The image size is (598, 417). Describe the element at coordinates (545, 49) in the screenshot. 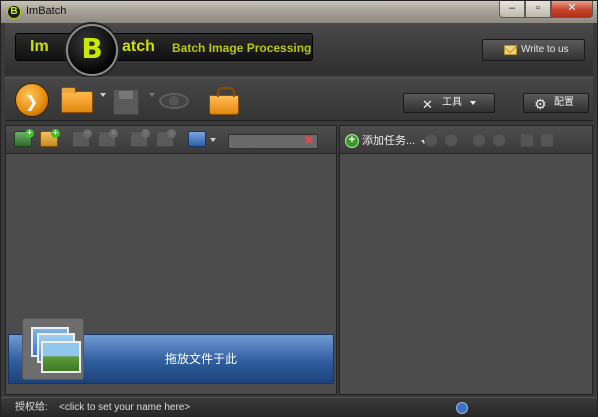

I see `write-to-us-label: Write to us` at that location.